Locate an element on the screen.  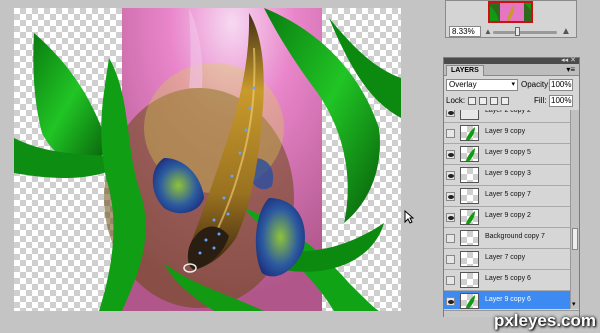
navigator-panel: 8.33% ▲ ▲ is located at coordinates (511, 19).